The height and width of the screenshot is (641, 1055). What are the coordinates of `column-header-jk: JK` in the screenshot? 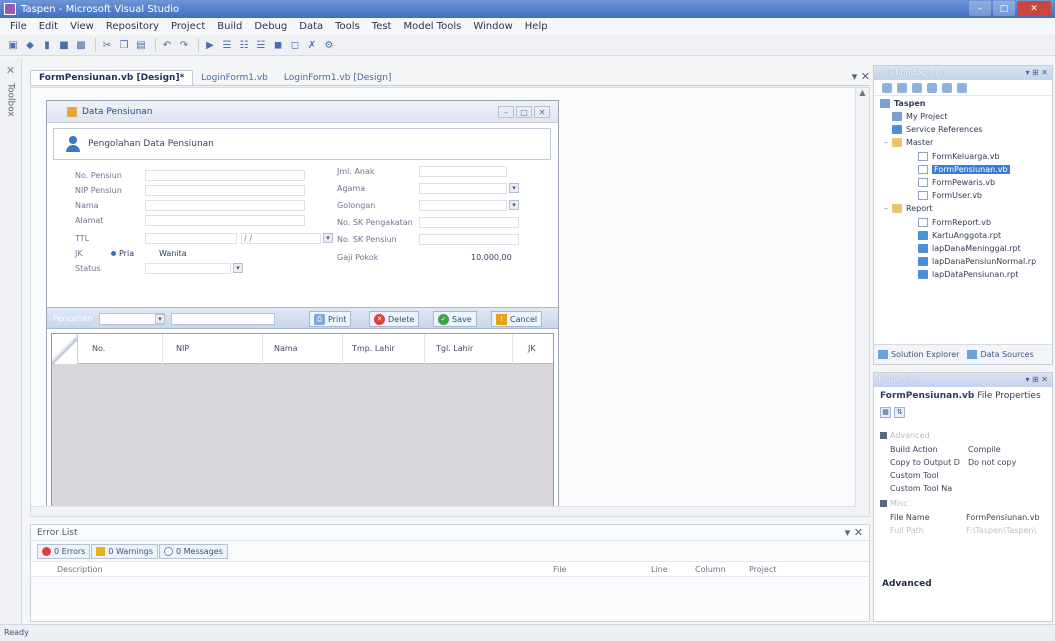 It's located at (532, 348).